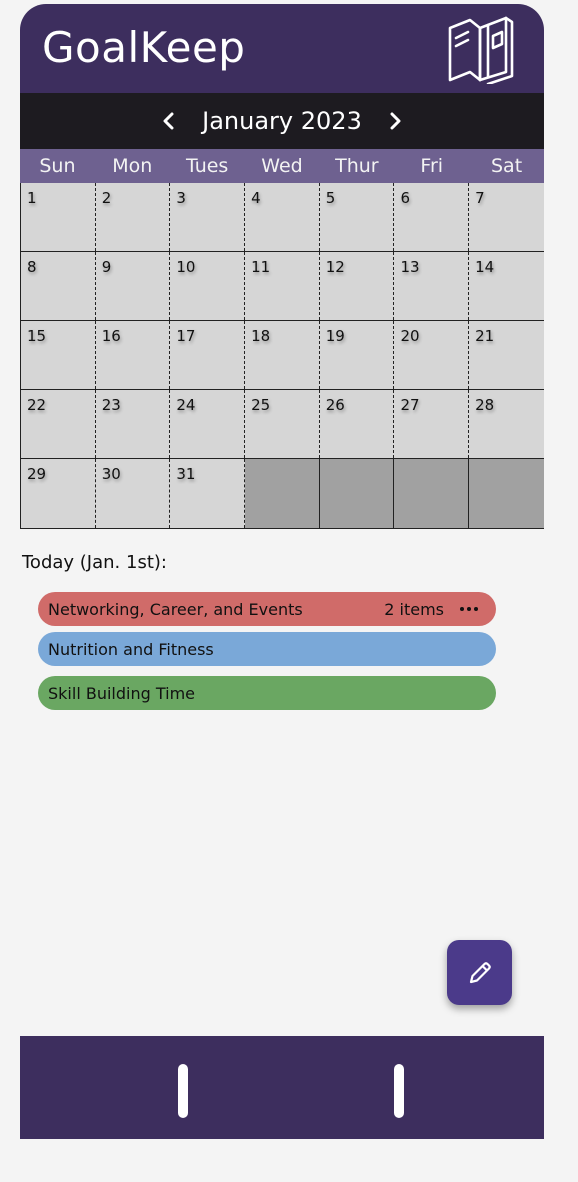 The width and height of the screenshot is (578, 1182). Describe the element at coordinates (261, 336) in the screenshot. I see `day-number: 18` at that location.